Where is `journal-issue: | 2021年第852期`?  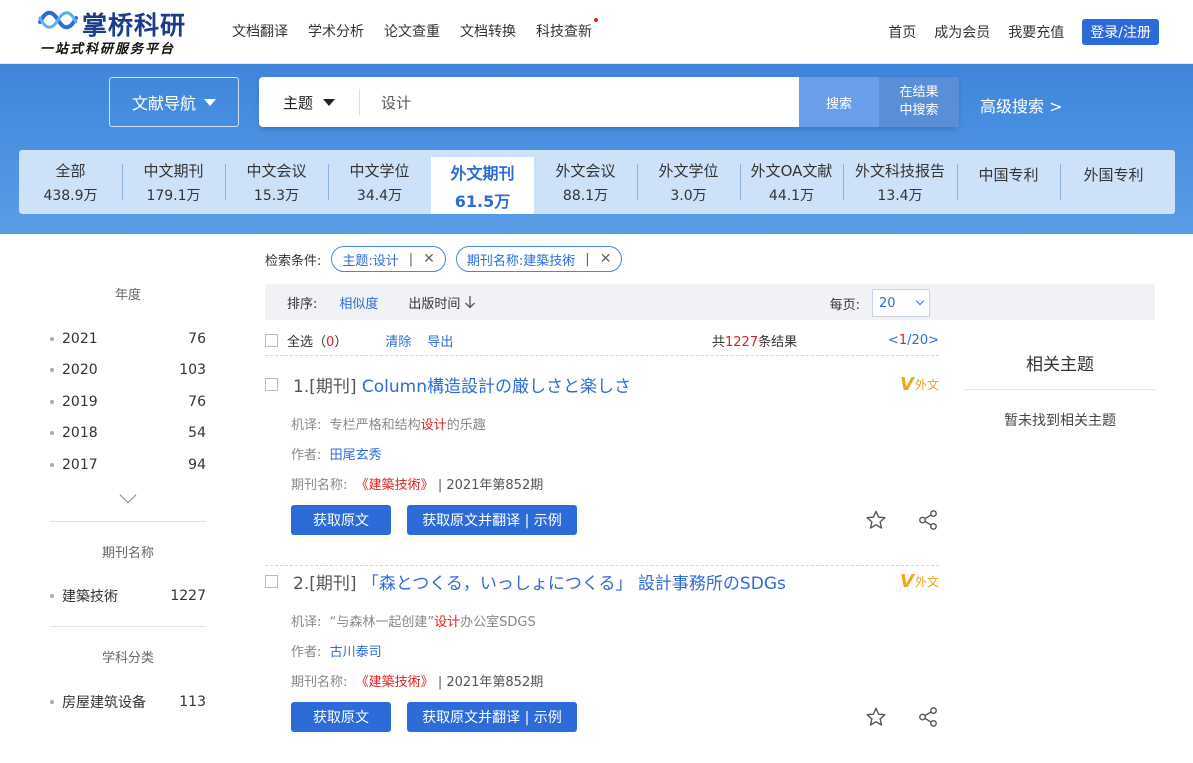 journal-issue: | 2021年第852期 is located at coordinates (490, 682).